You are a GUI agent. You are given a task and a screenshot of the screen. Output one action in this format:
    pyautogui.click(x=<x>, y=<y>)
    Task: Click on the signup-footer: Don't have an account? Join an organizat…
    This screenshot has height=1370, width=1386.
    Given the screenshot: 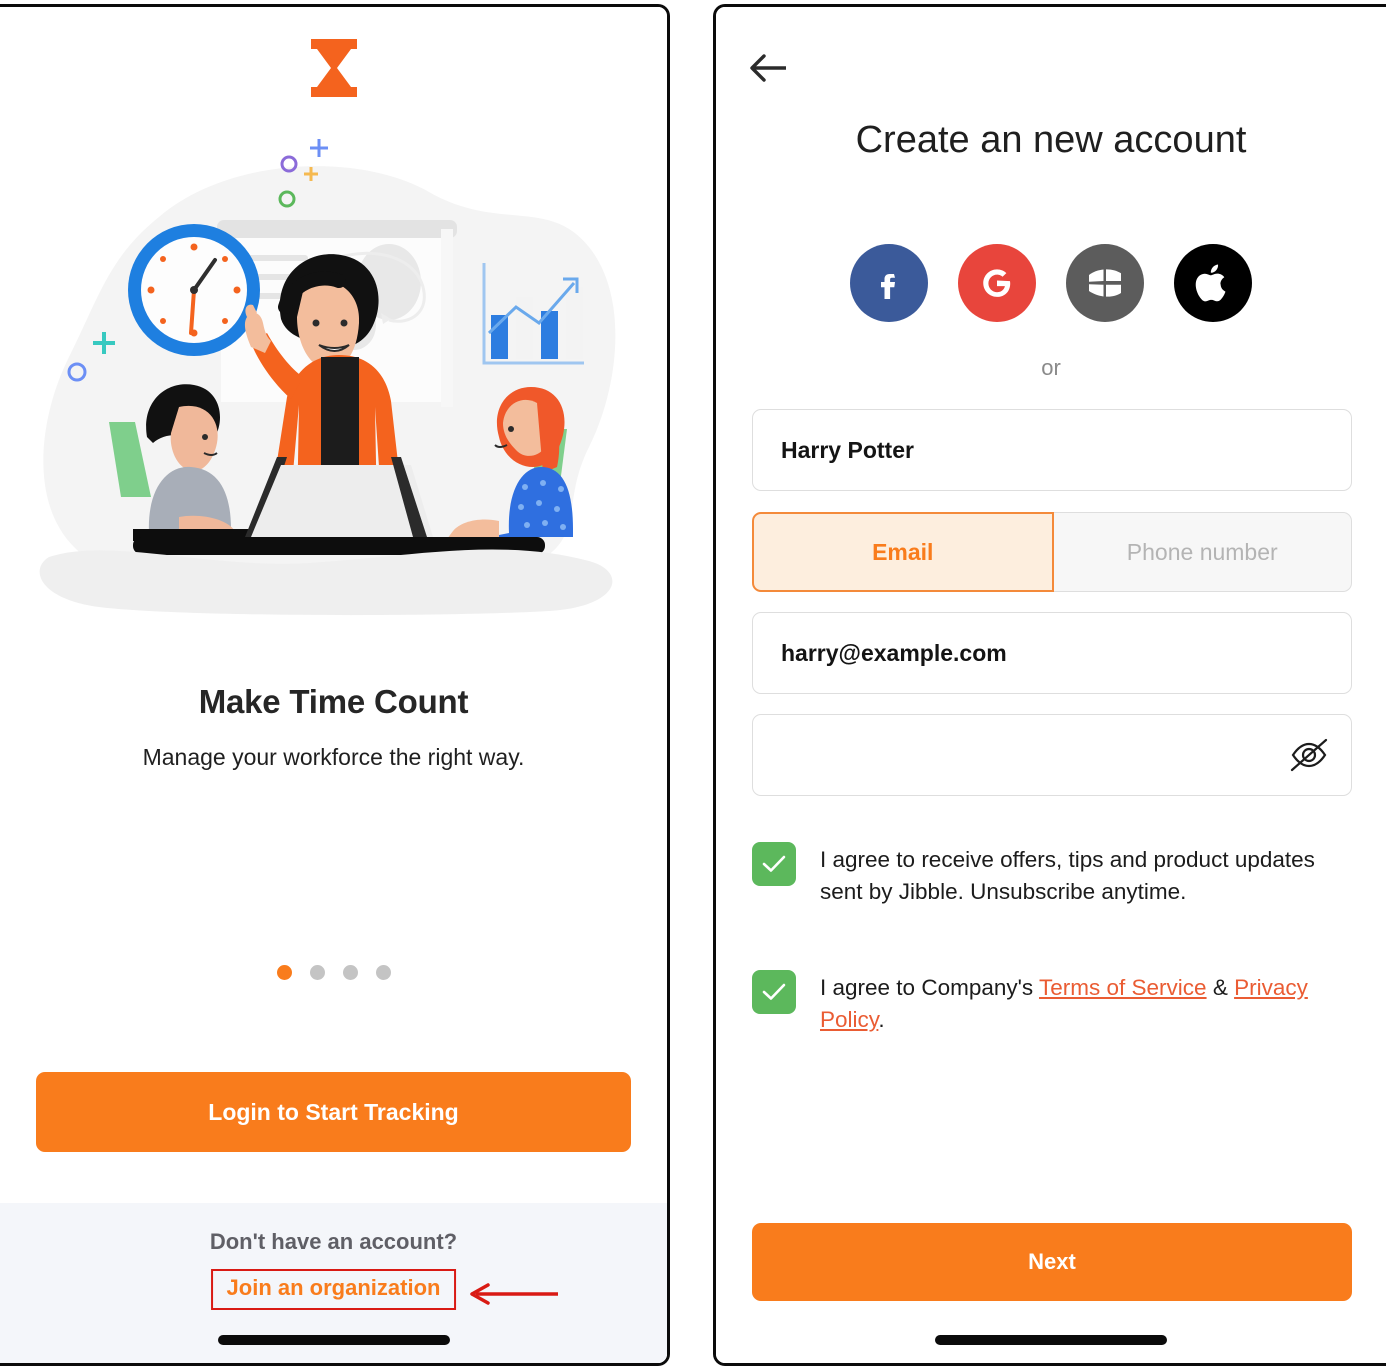 What is the action you would take?
    pyautogui.click(x=333, y=1283)
    